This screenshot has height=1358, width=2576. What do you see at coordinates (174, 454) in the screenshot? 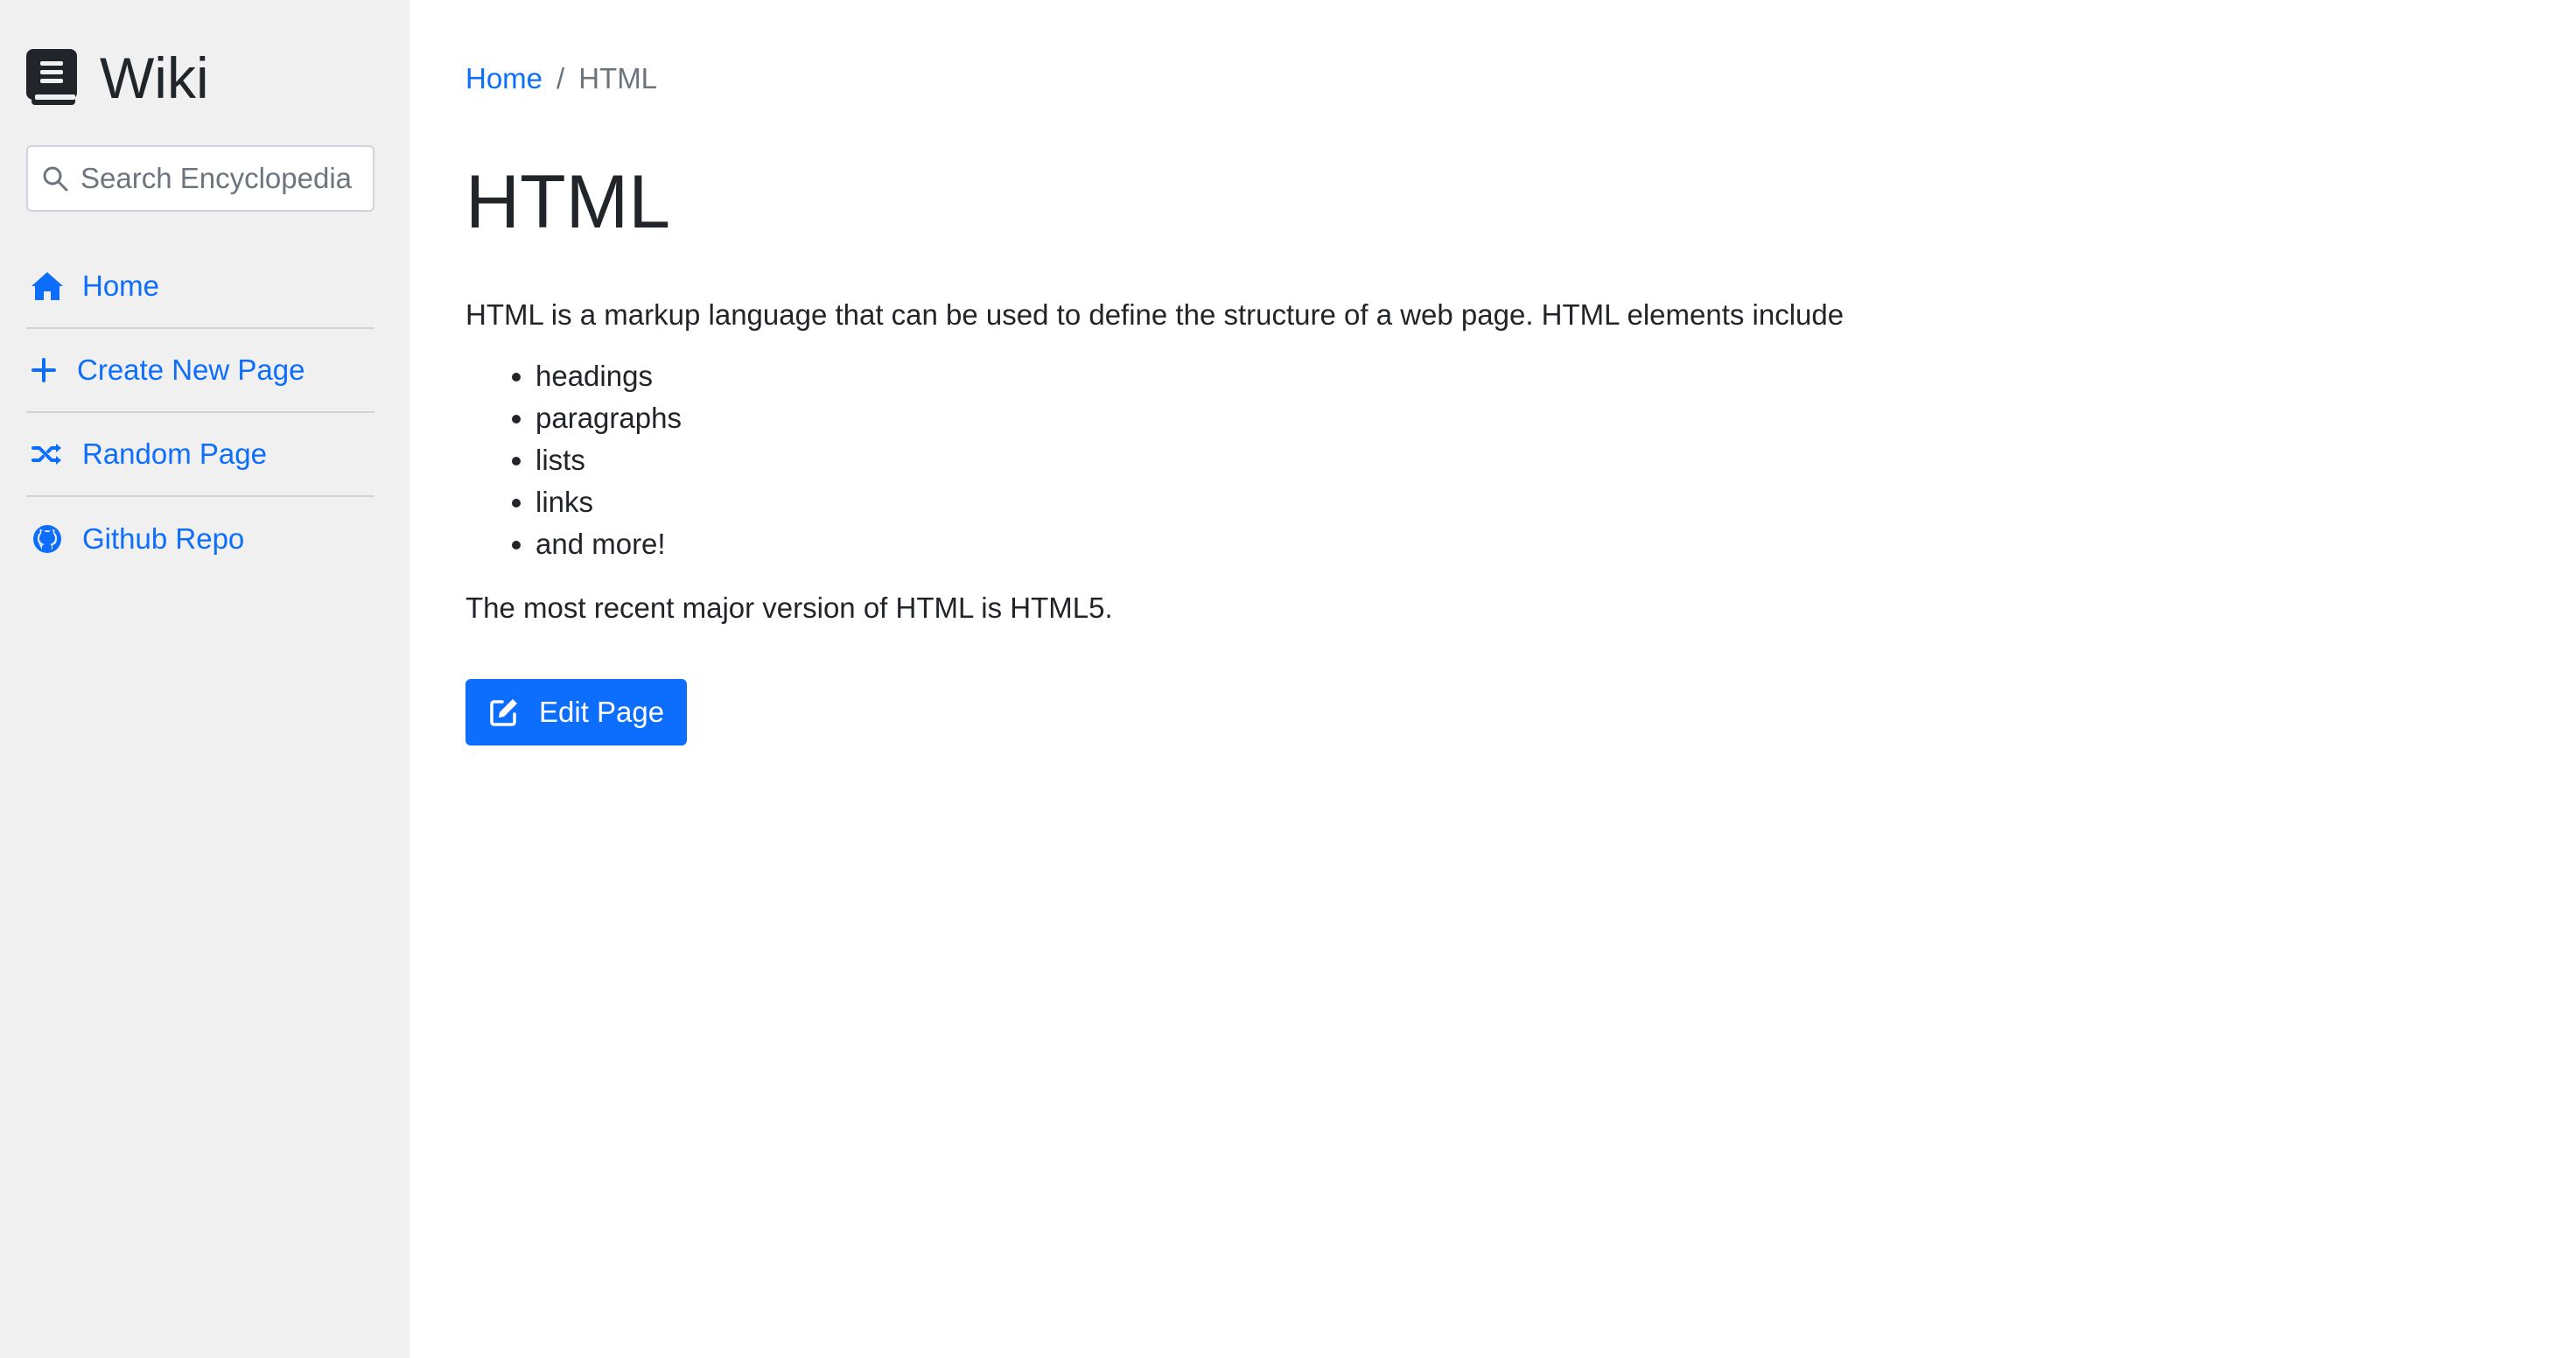
I see `sidebar-item-label: Random Page` at bounding box center [174, 454].